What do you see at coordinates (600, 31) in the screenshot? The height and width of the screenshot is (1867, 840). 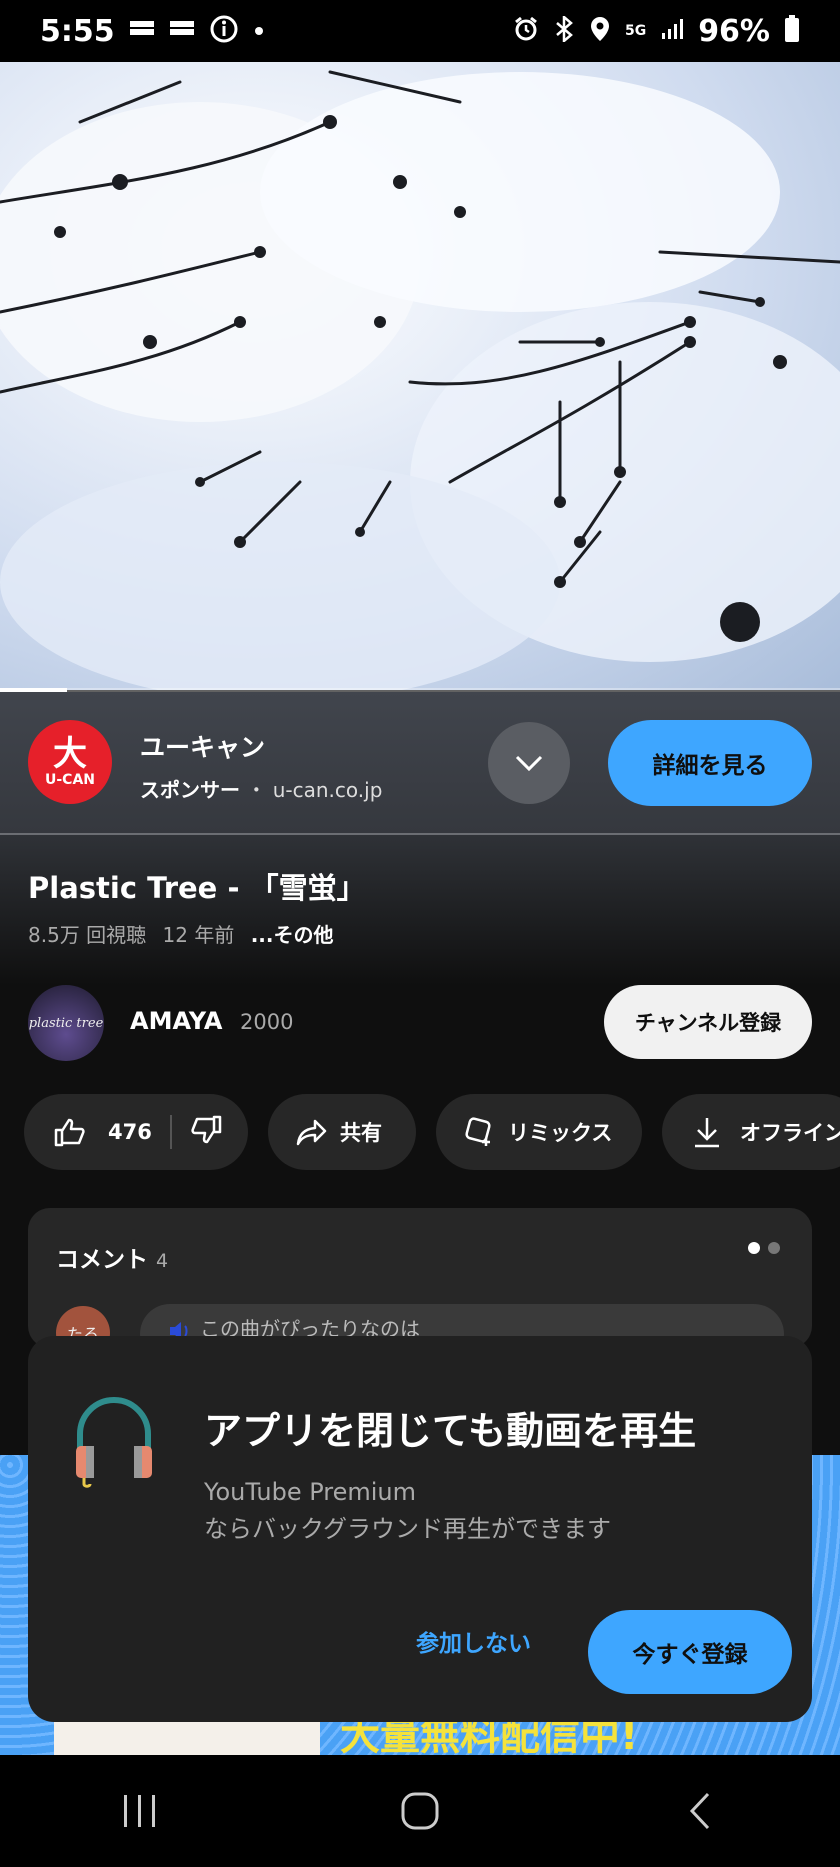 I see `location-icon` at bounding box center [600, 31].